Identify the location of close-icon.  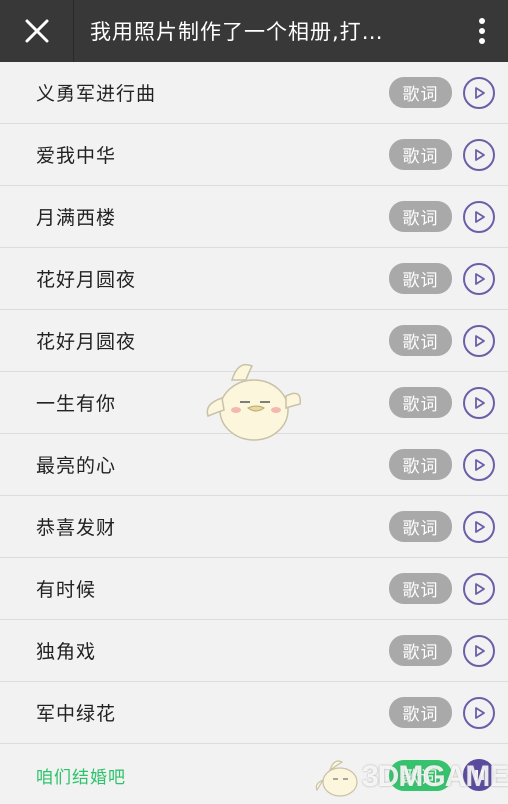
(36, 31).